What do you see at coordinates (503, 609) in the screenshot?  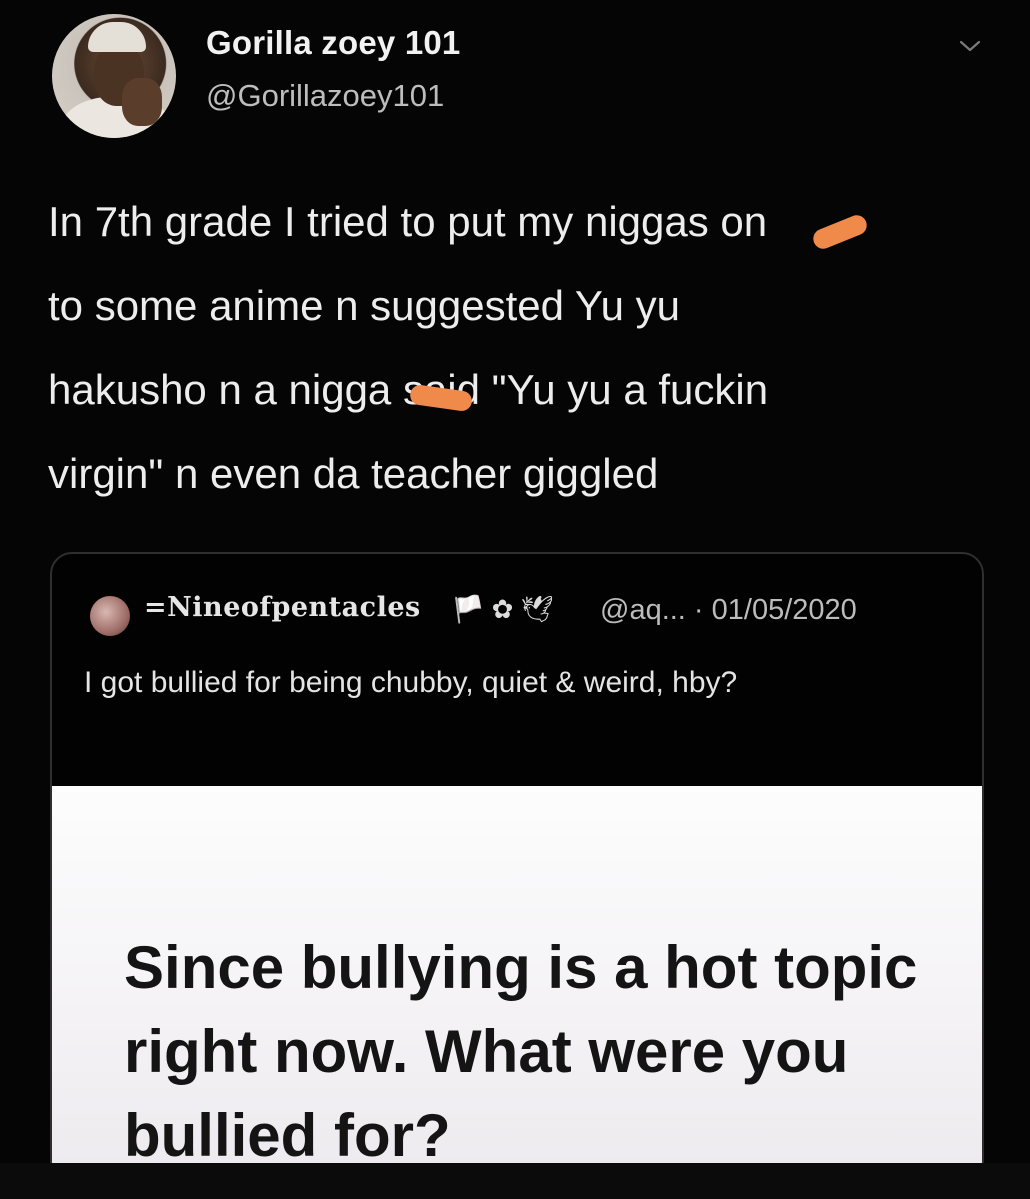 I see `quoted-author-emoji-badges: 🏳️ ✿ 🕊` at bounding box center [503, 609].